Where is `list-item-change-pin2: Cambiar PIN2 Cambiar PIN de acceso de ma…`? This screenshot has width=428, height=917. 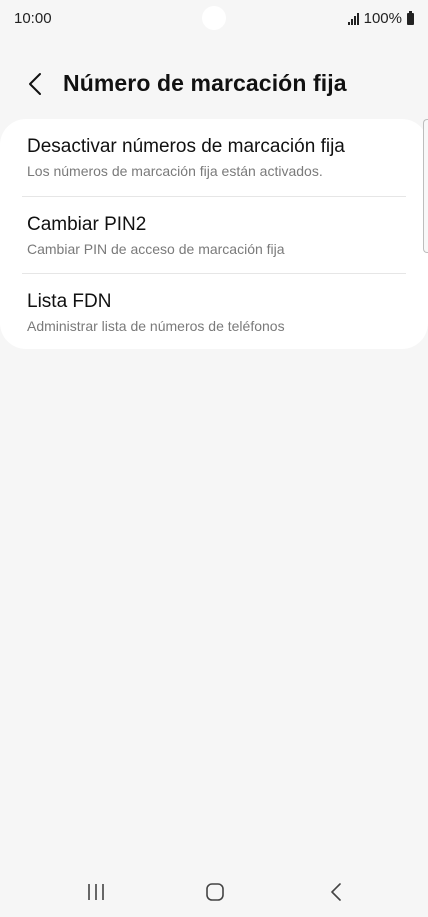 list-item-change-pin2: Cambiar PIN2 Cambiar PIN de acceso de ma… is located at coordinates (214, 235).